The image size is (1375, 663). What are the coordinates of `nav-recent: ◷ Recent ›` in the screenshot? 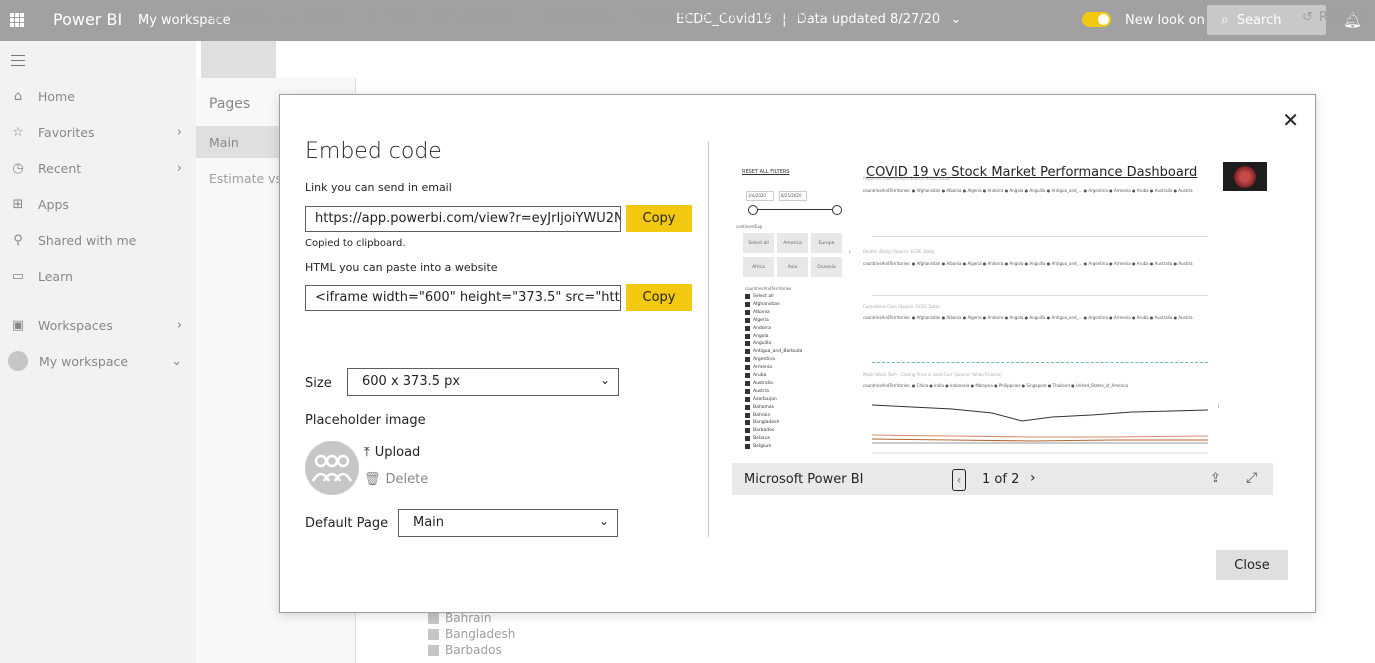 It's located at (98, 168).